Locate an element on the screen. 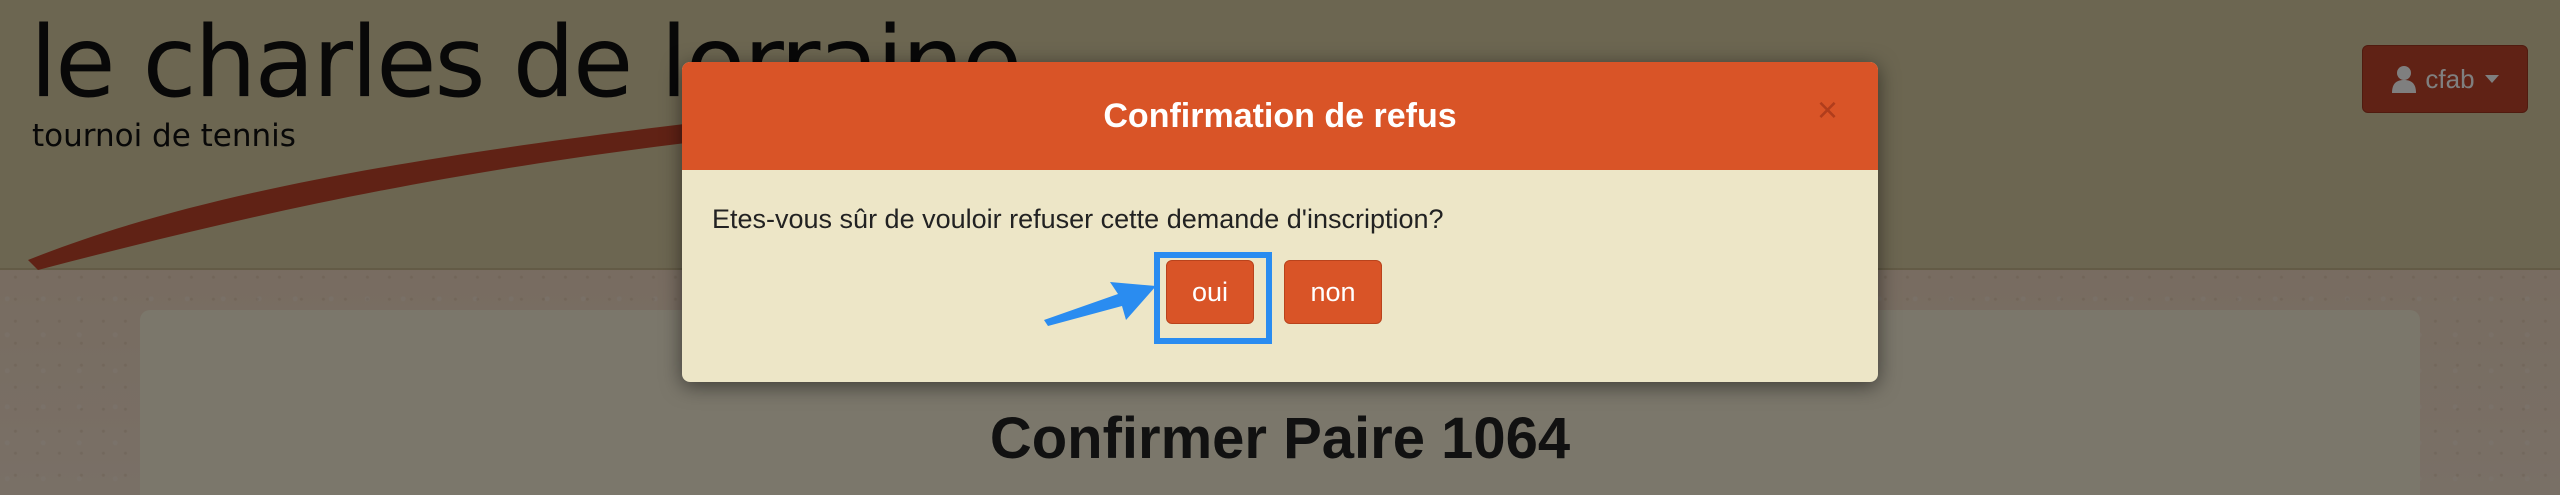 The image size is (2560, 495). cancel-non-button: non is located at coordinates (1333, 292).